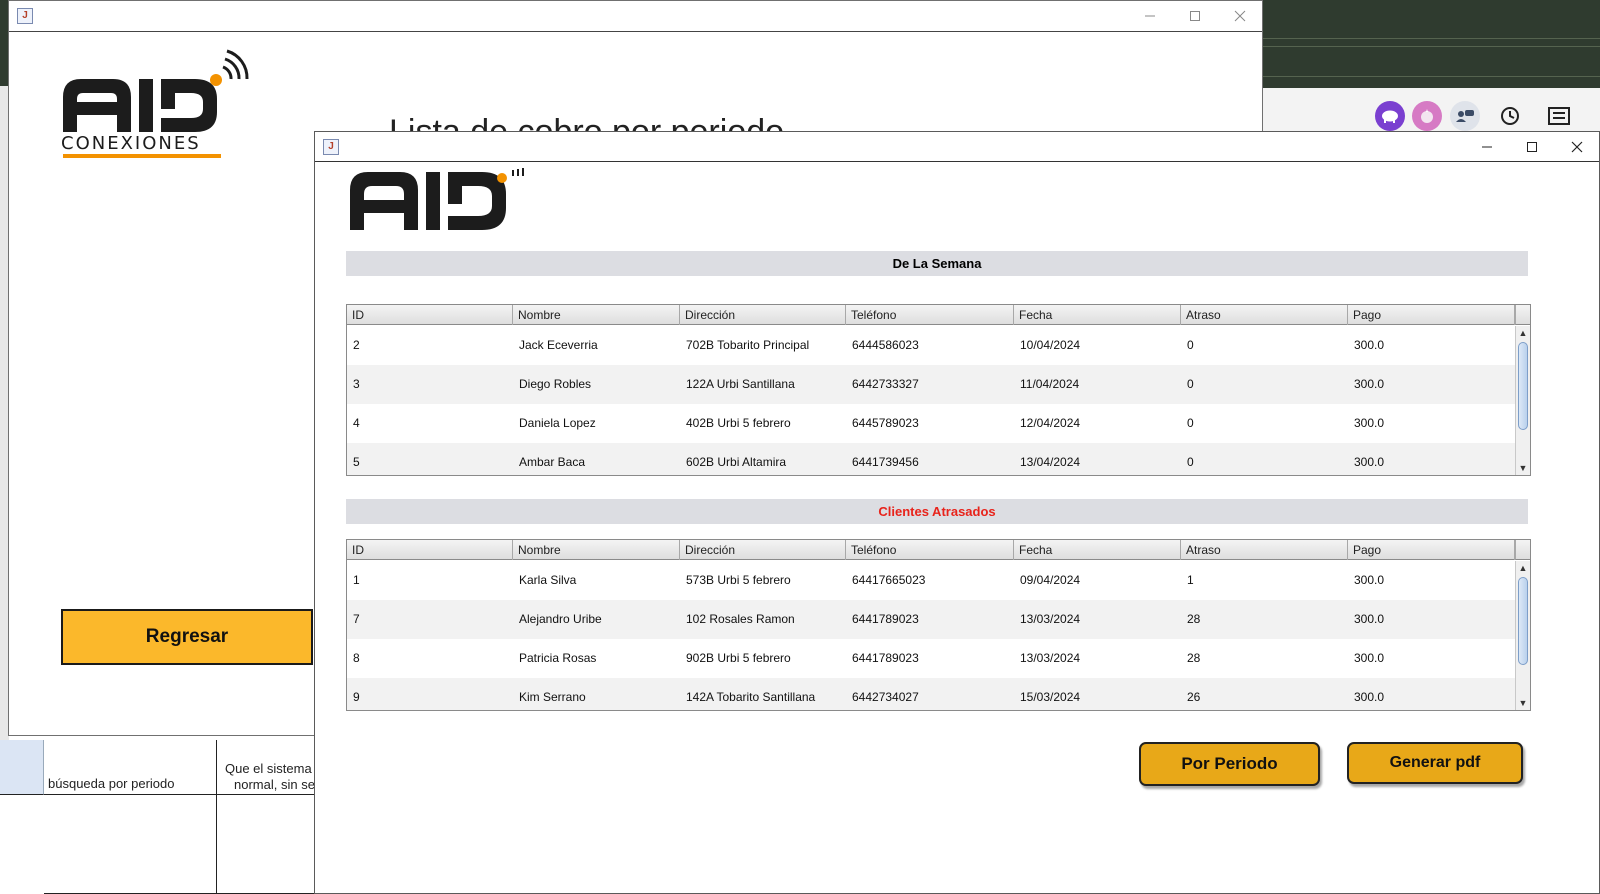 The width and height of the screenshot is (1600, 894). Describe the element at coordinates (937, 263) in the screenshot. I see `weekly-section-header: De La Semana` at that location.